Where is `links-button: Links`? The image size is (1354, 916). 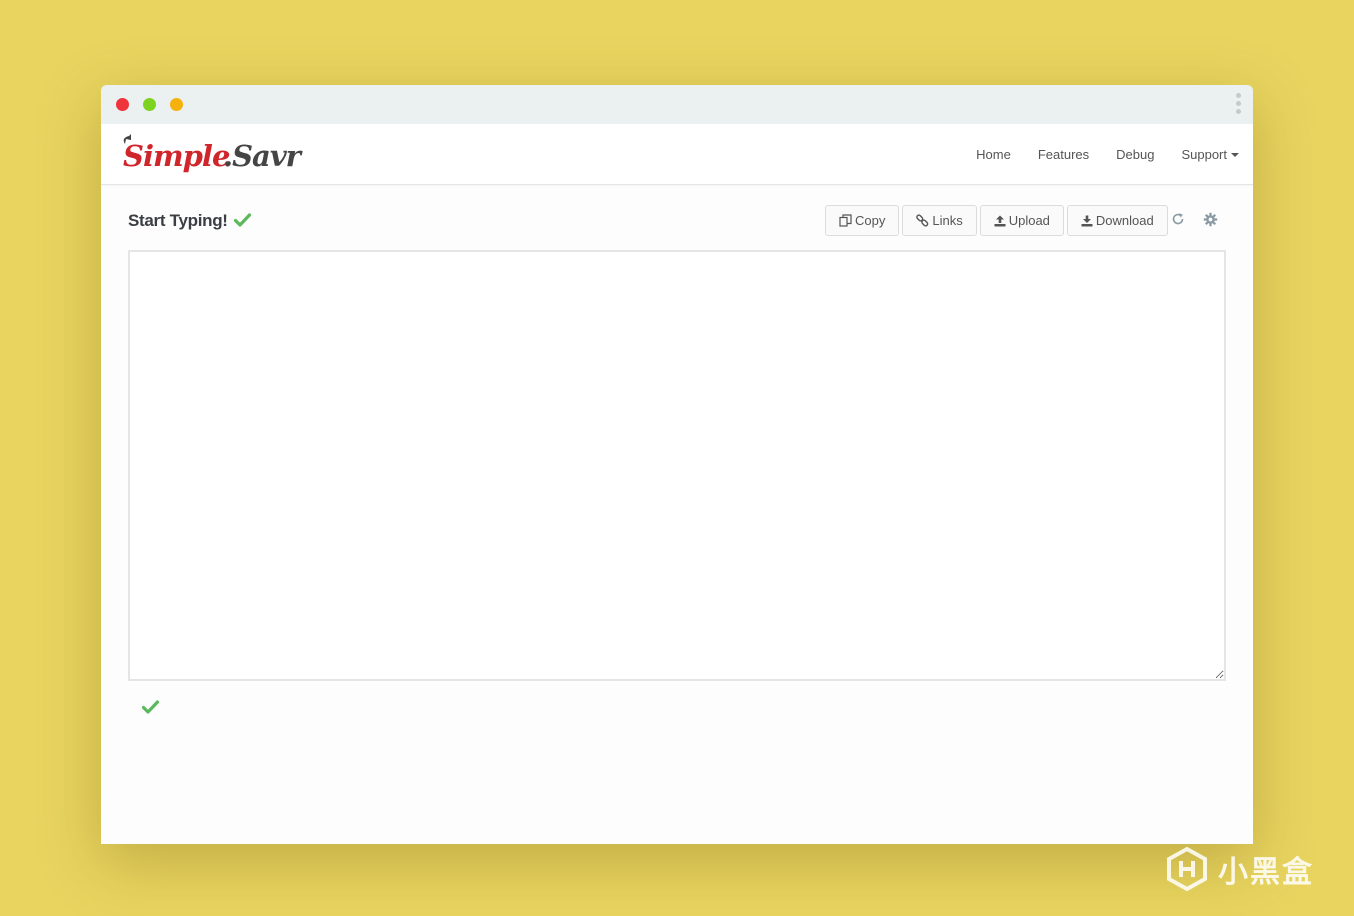
links-button: Links is located at coordinates (939, 220).